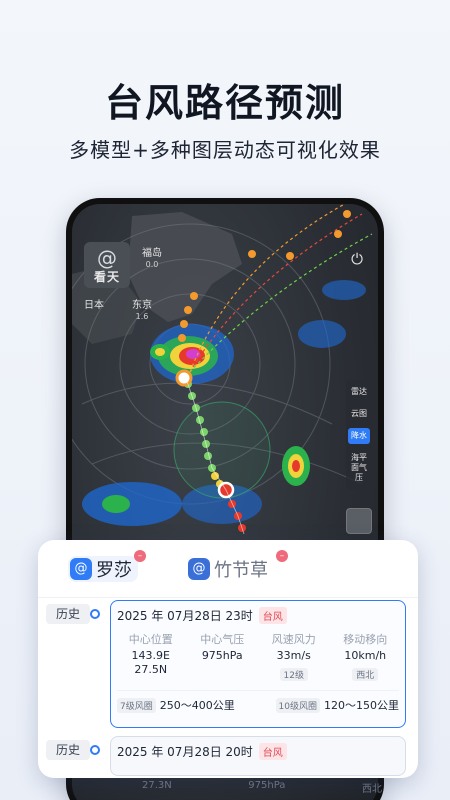  What do you see at coordinates (107, 258) in the screenshot?
I see `swirl-icon: @` at bounding box center [107, 258].